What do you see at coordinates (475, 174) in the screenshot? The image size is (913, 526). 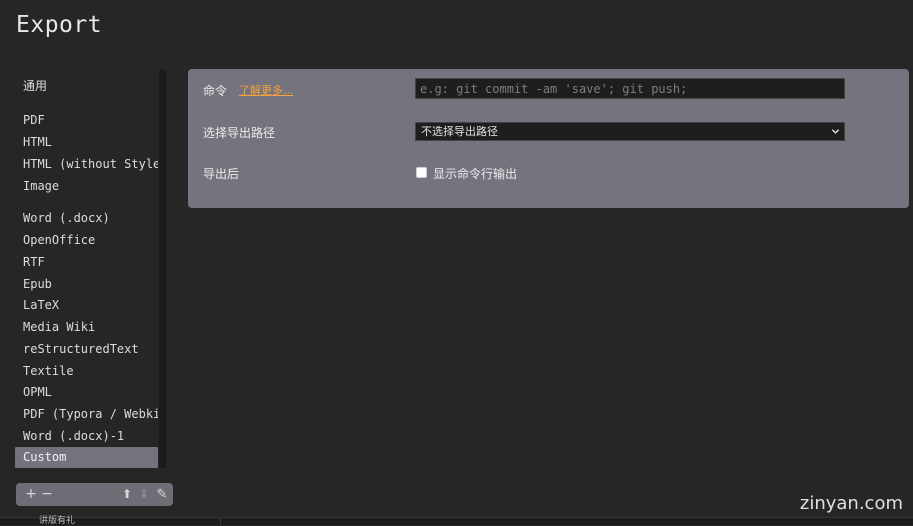 I see `show-output-checkbox-label: 显示命令行输出` at bounding box center [475, 174].